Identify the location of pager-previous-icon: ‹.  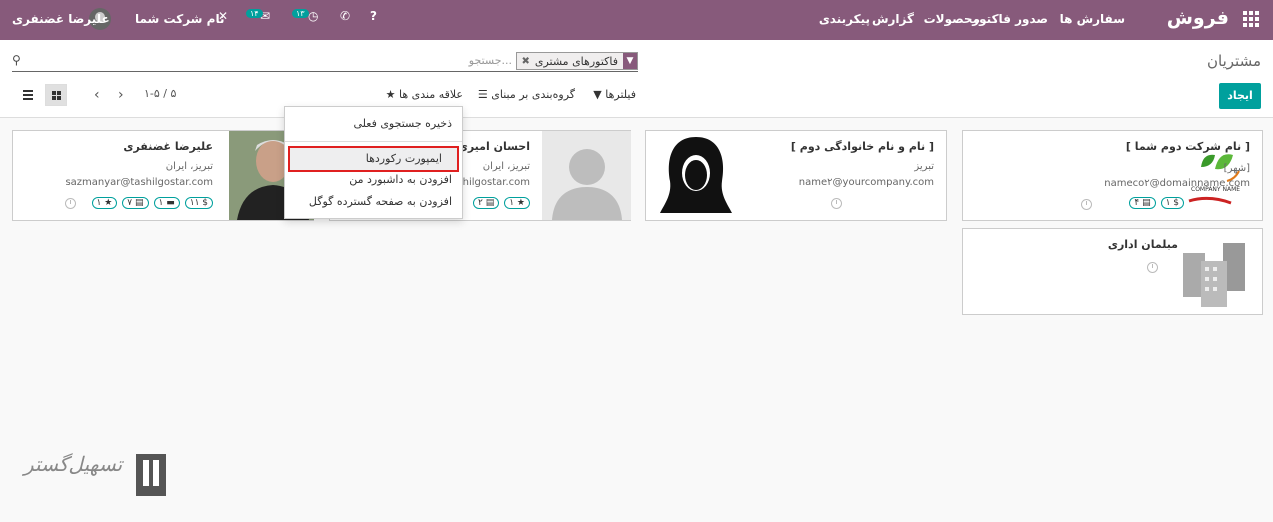
(97, 95).